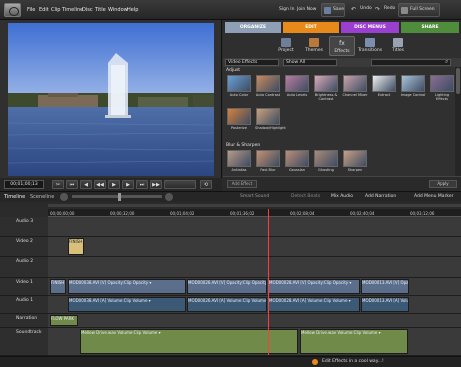 This screenshot has height=367, width=461. I want to click on zoom-slider, so click(117, 196).